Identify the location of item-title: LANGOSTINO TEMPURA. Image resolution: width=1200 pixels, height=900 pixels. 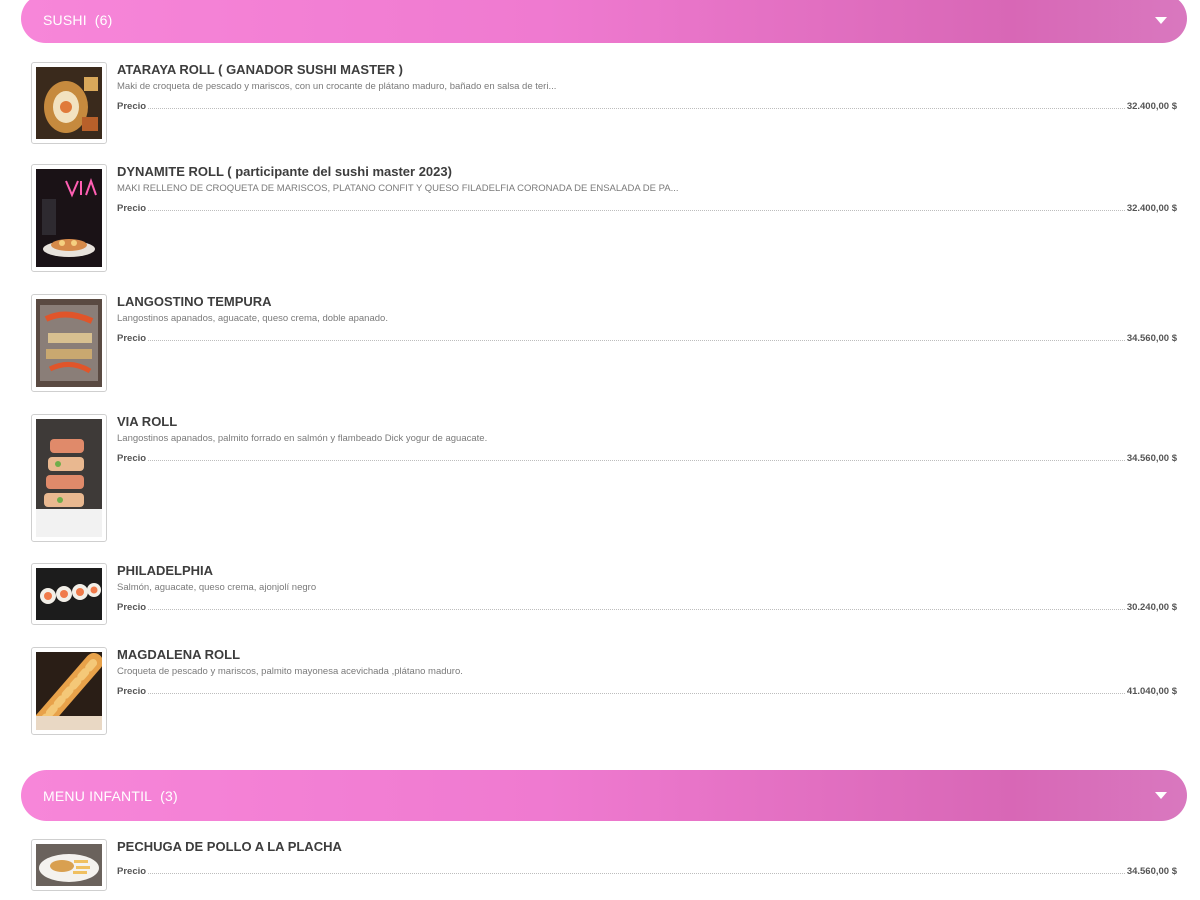
(194, 301).